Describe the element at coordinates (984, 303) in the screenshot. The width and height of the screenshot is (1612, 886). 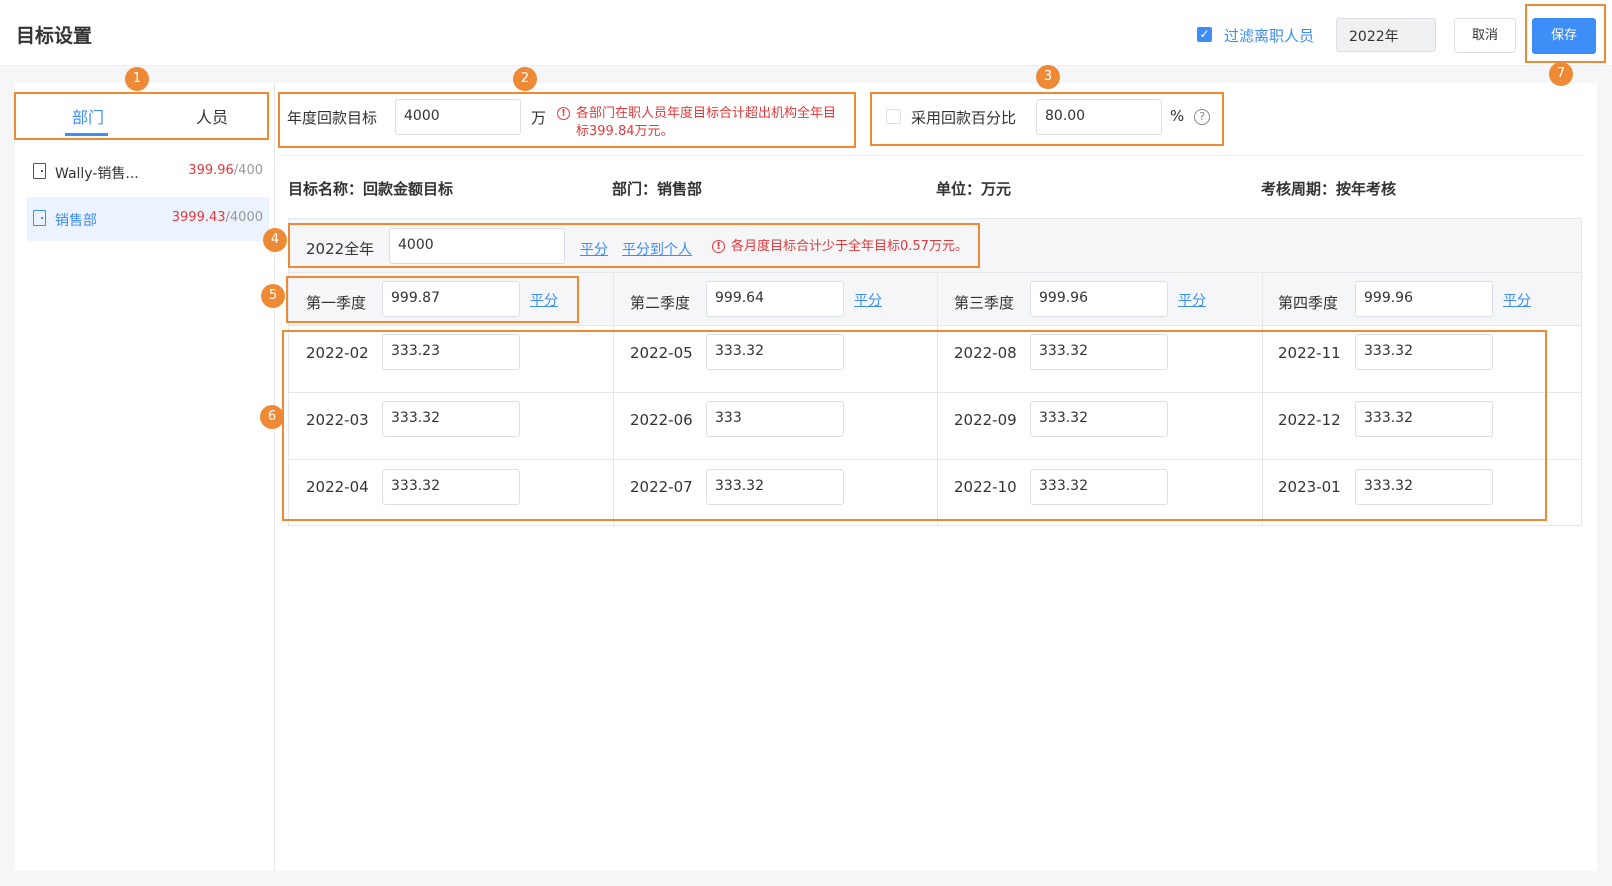
I see `quarter-label: 第三季度` at that location.